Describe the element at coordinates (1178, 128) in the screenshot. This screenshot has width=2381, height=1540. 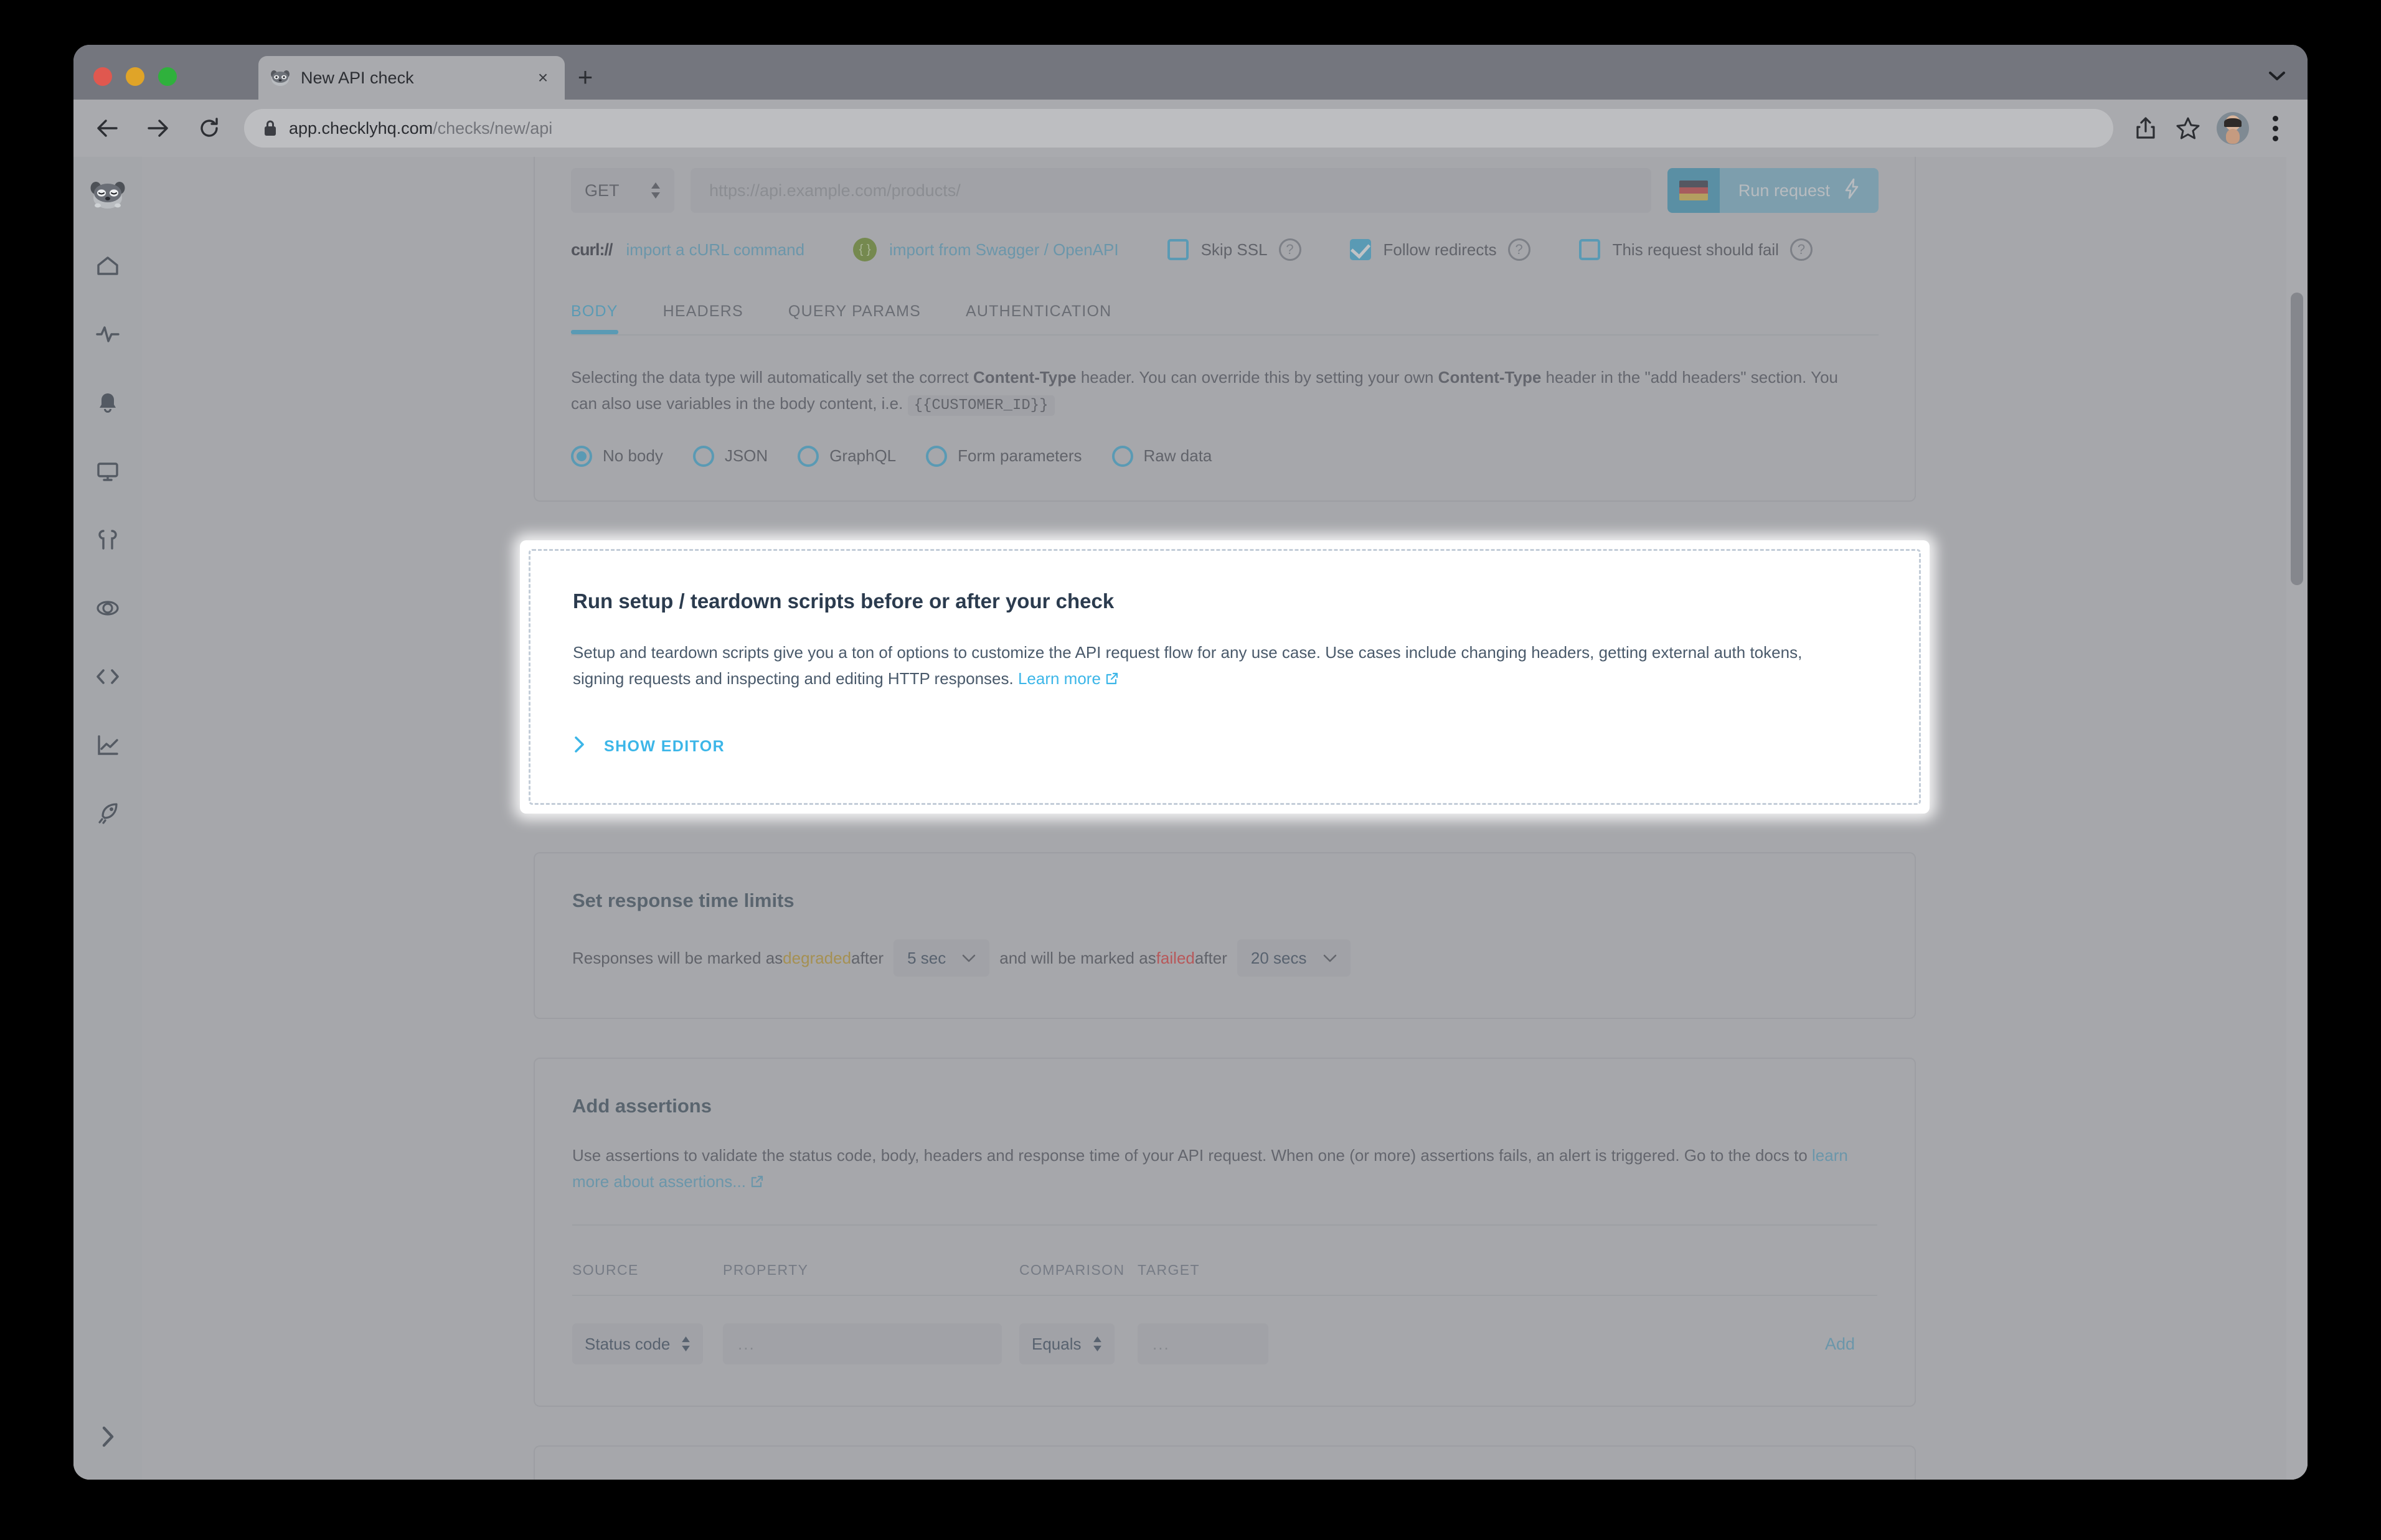
I see `address-bar: app.checklyhq.com/checks/new/api` at that location.